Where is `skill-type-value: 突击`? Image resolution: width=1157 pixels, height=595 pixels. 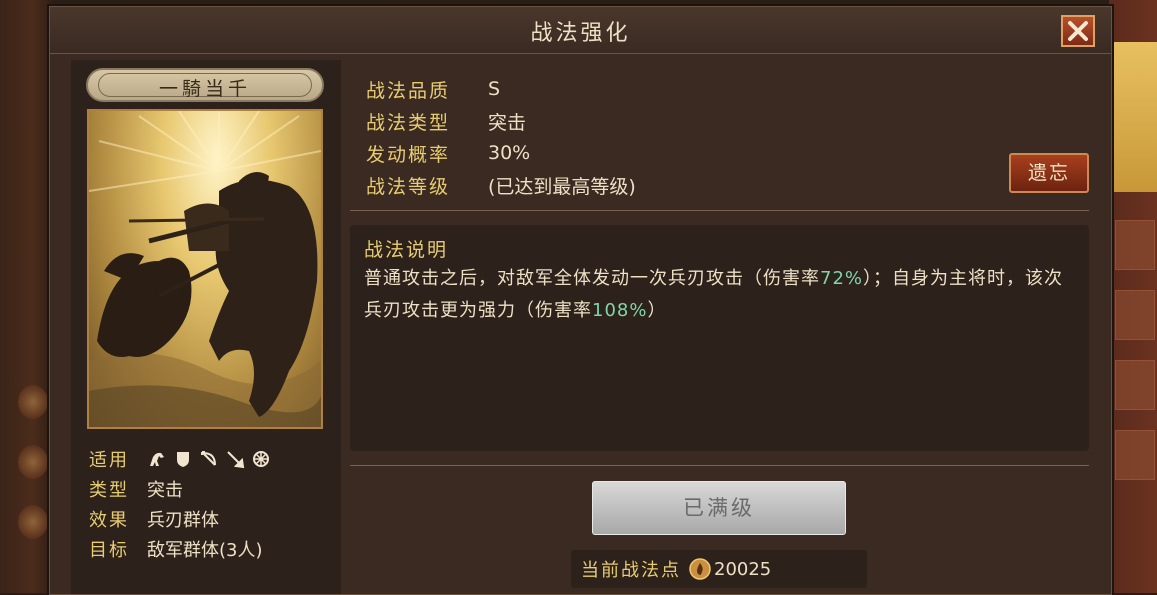 skill-type-value: 突击 is located at coordinates (507, 122).